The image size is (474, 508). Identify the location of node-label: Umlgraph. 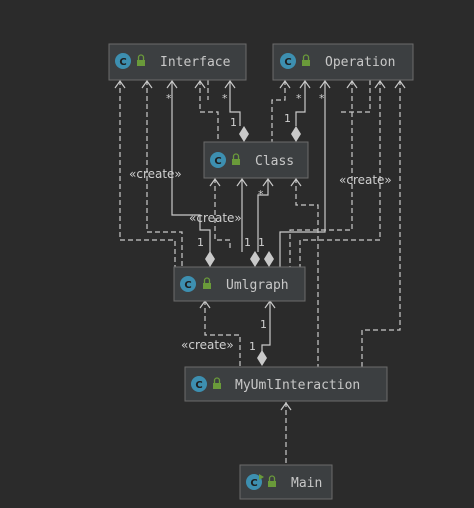
(257, 285).